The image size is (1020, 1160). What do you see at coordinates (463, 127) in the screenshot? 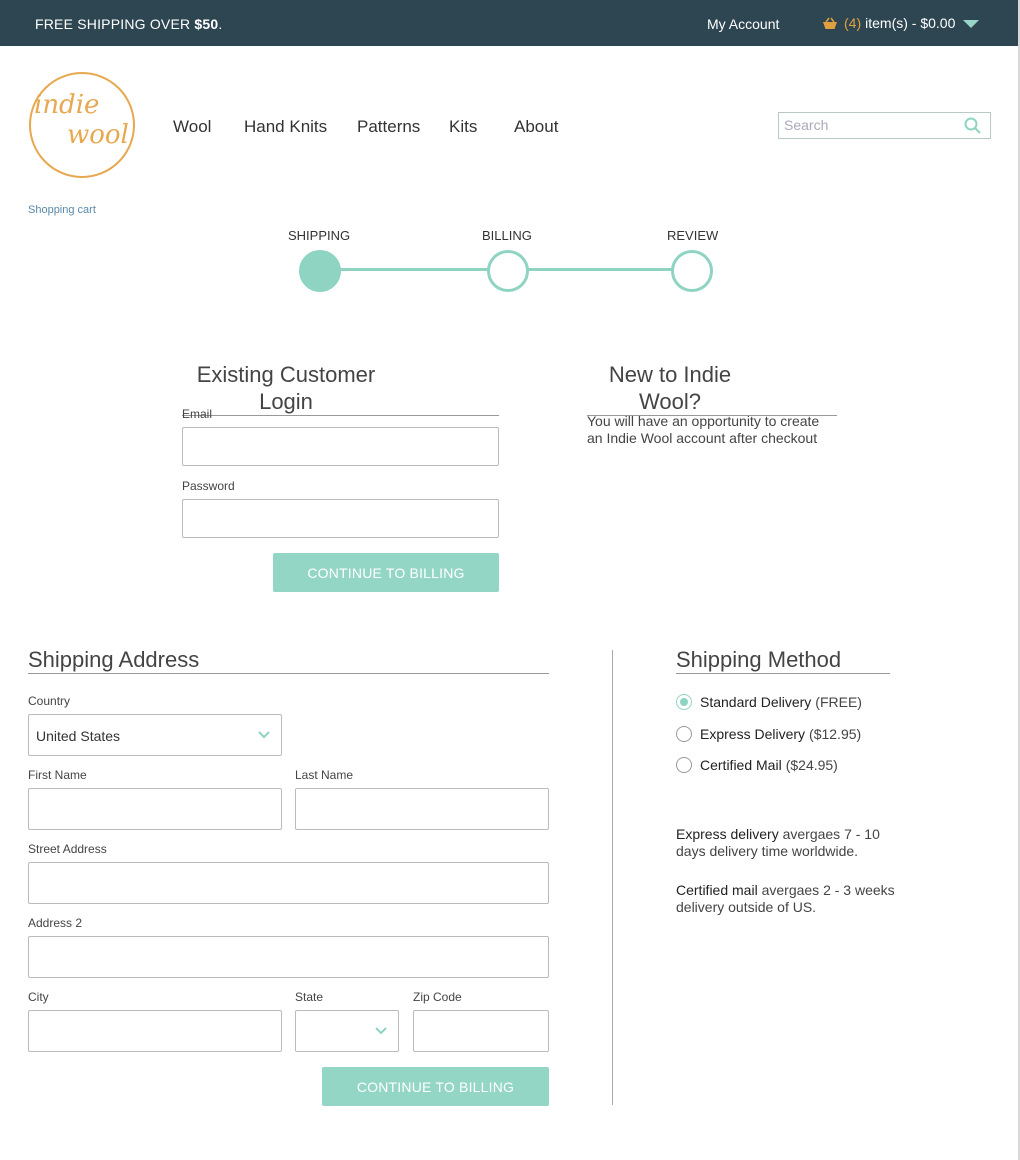
I see `nav-item-kits: Kits` at bounding box center [463, 127].